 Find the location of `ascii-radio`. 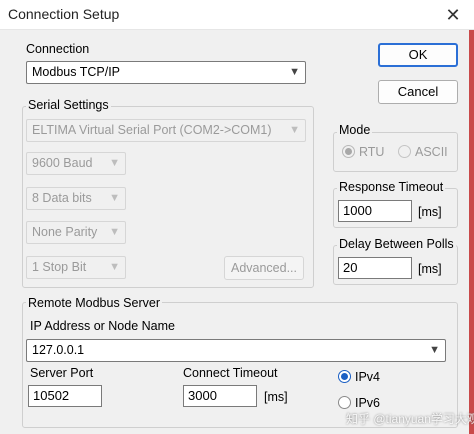

ascii-radio is located at coordinates (404, 151).